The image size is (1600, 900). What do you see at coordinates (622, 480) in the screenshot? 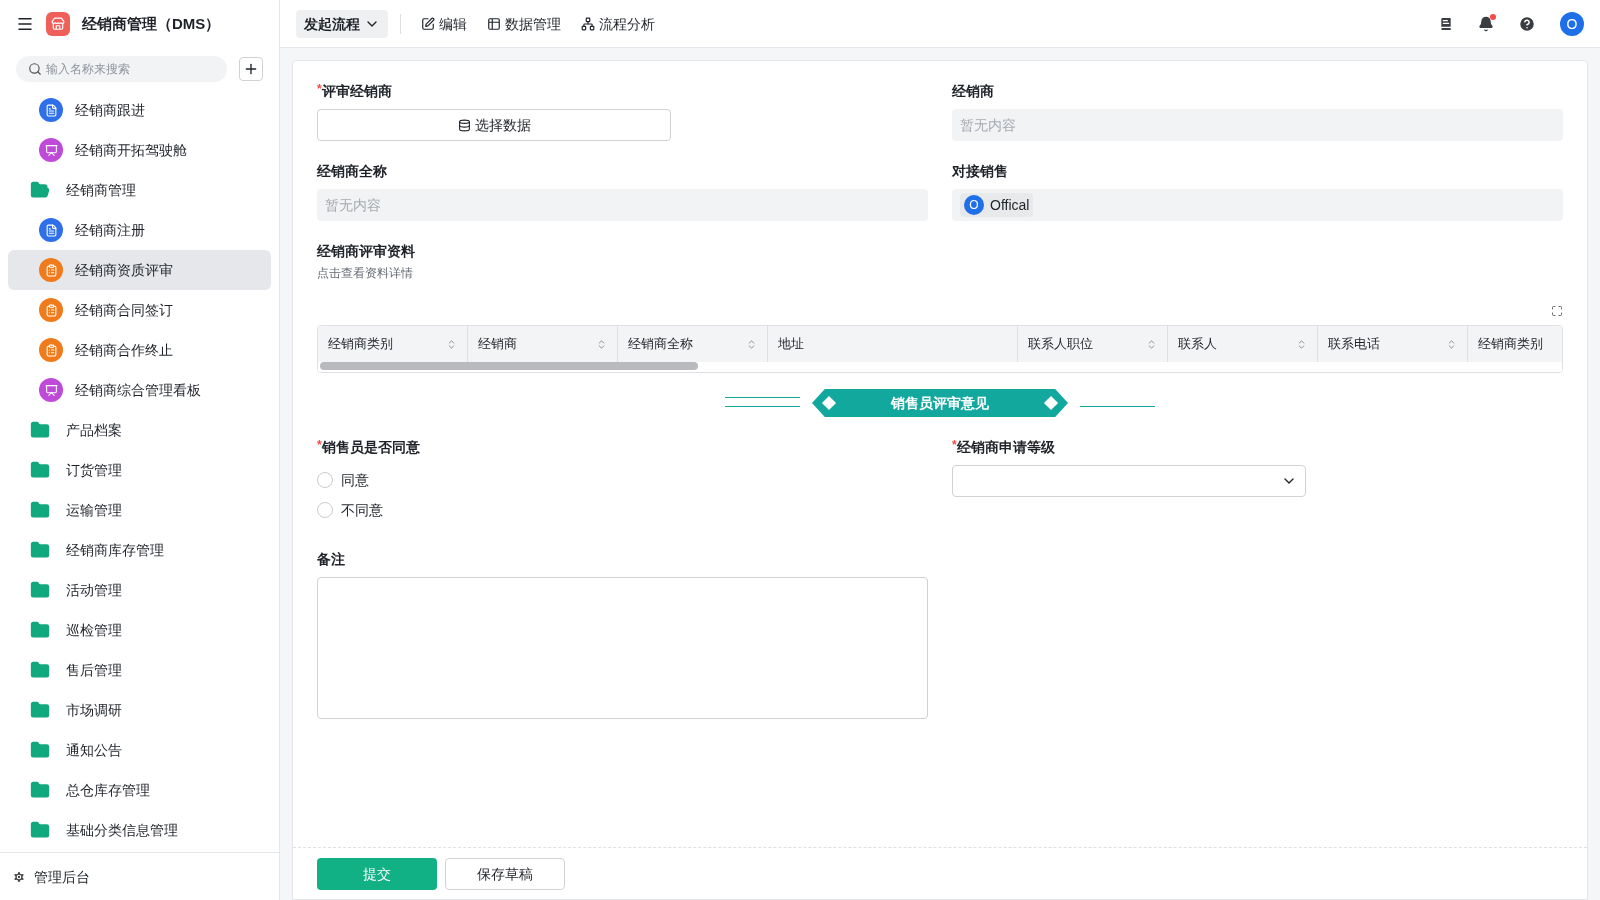
I see `radio-option: 同意` at bounding box center [622, 480].